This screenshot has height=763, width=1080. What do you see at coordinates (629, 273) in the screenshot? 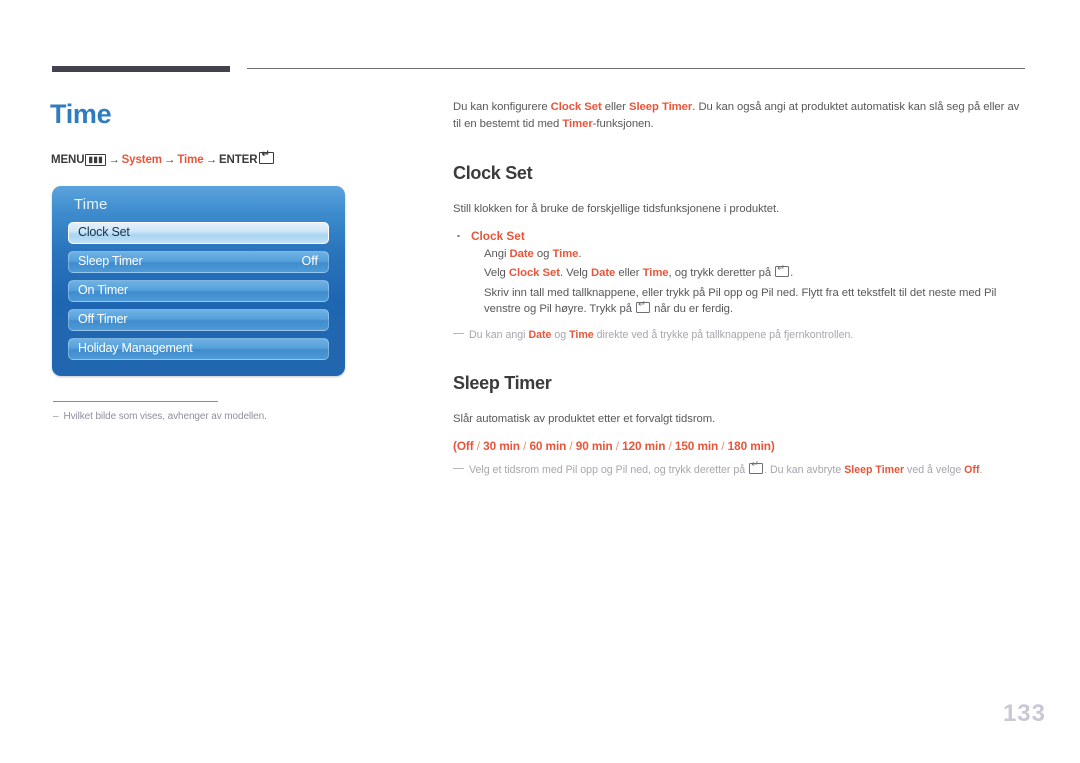
I see `line2-text-3: eller` at bounding box center [629, 273].